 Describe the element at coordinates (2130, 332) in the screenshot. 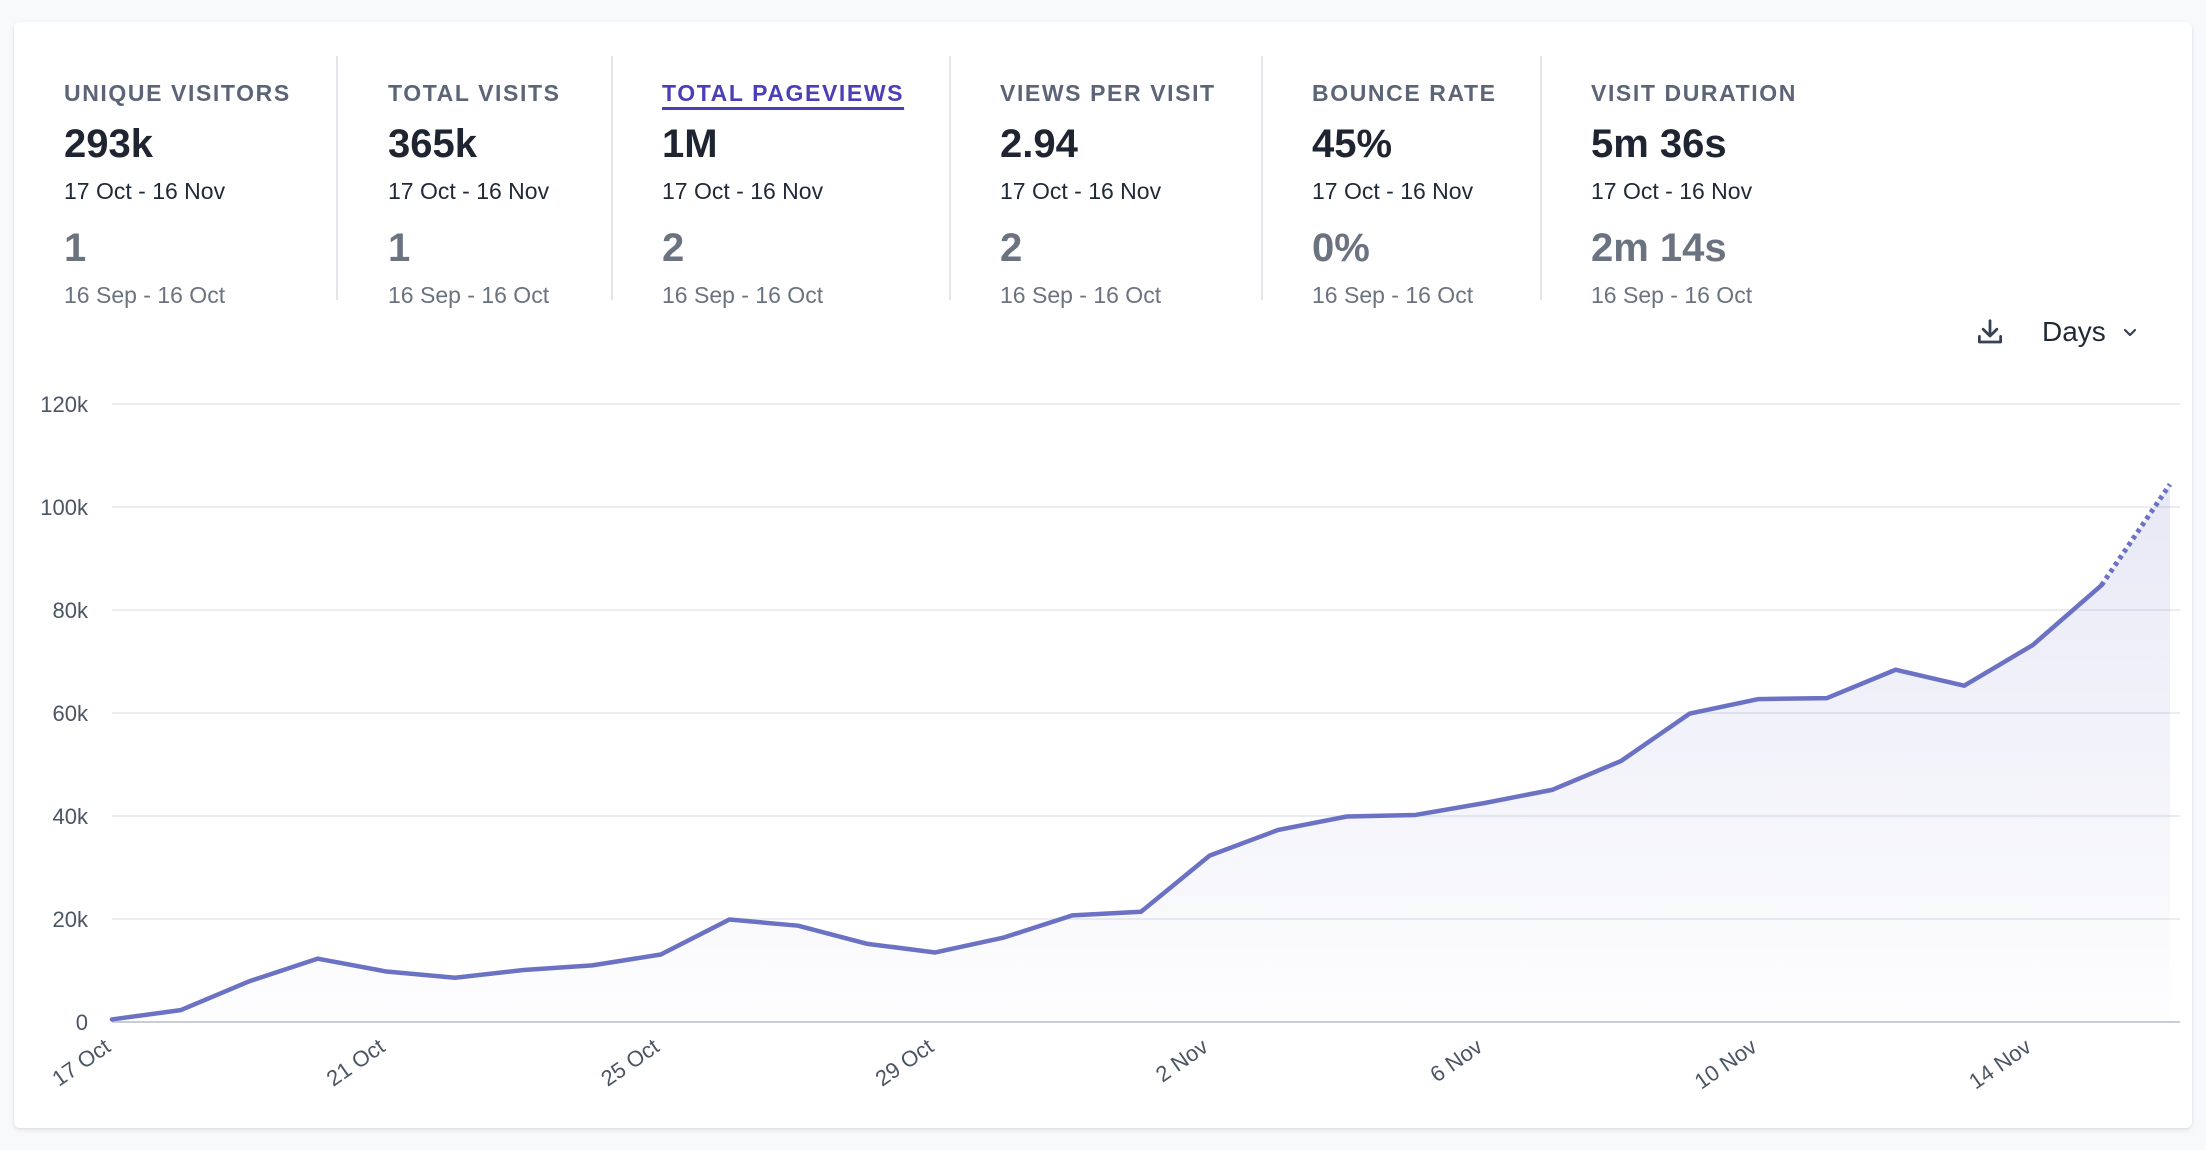

I see `chevron-down-icon` at that location.